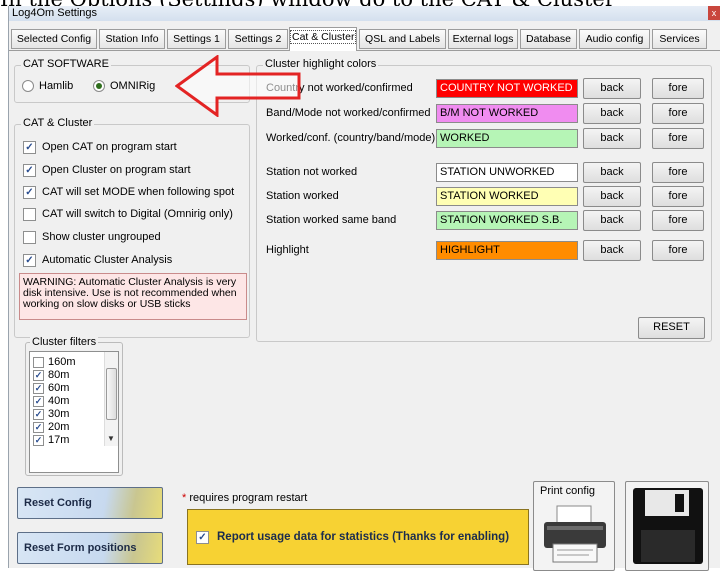 The height and width of the screenshot is (571, 720). Describe the element at coordinates (54, 13) in the screenshot. I see `window-title: Log4Om Settings` at that location.